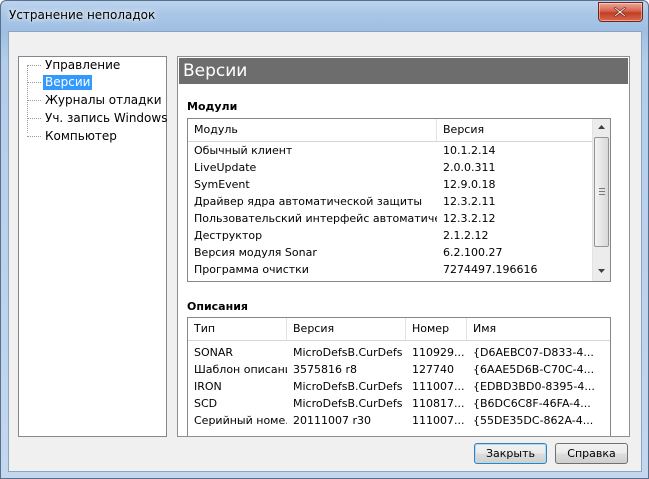  I want to click on tree-item-label: Версии, so click(68, 82).